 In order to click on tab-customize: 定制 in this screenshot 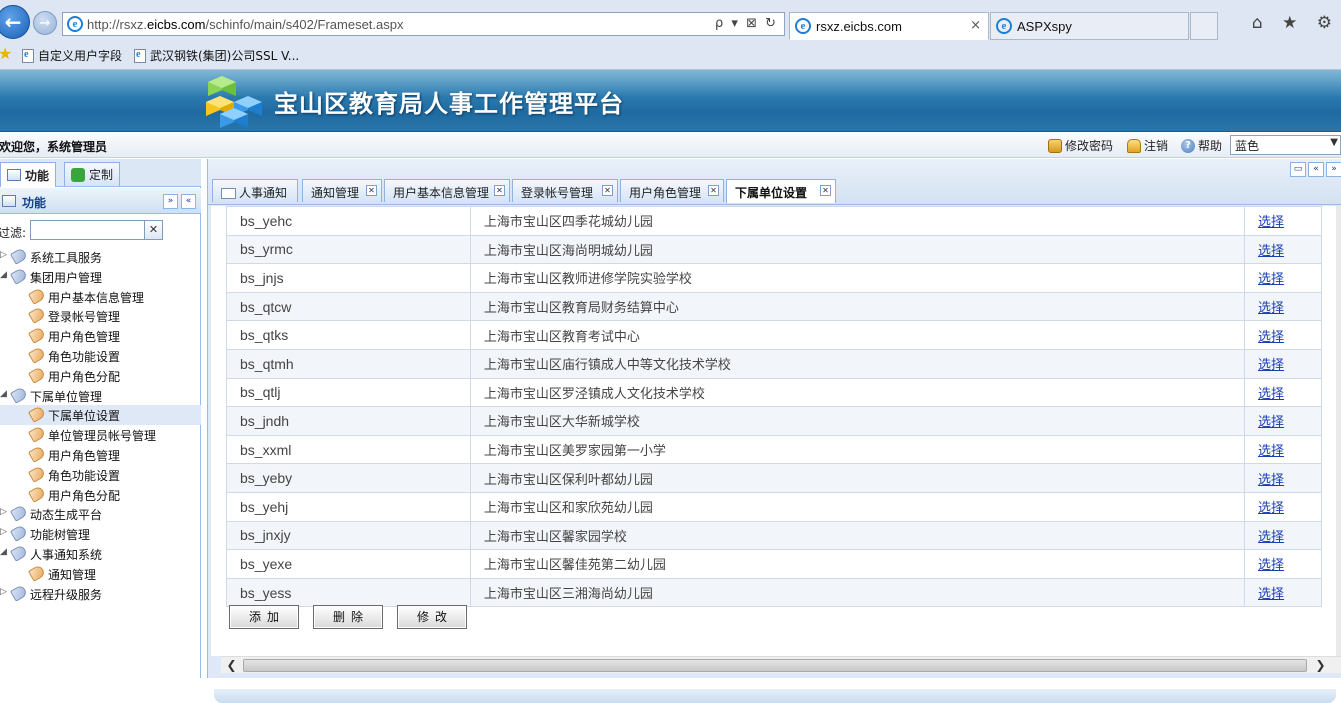, I will do `click(92, 174)`.